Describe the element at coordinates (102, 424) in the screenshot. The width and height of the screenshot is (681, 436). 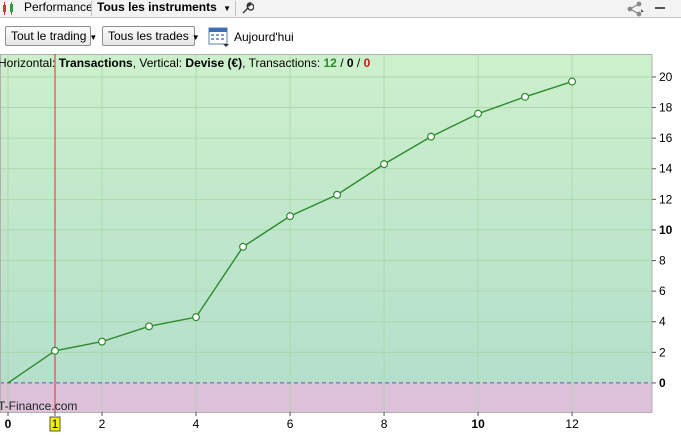
I see `x-tick-label: 2` at that location.